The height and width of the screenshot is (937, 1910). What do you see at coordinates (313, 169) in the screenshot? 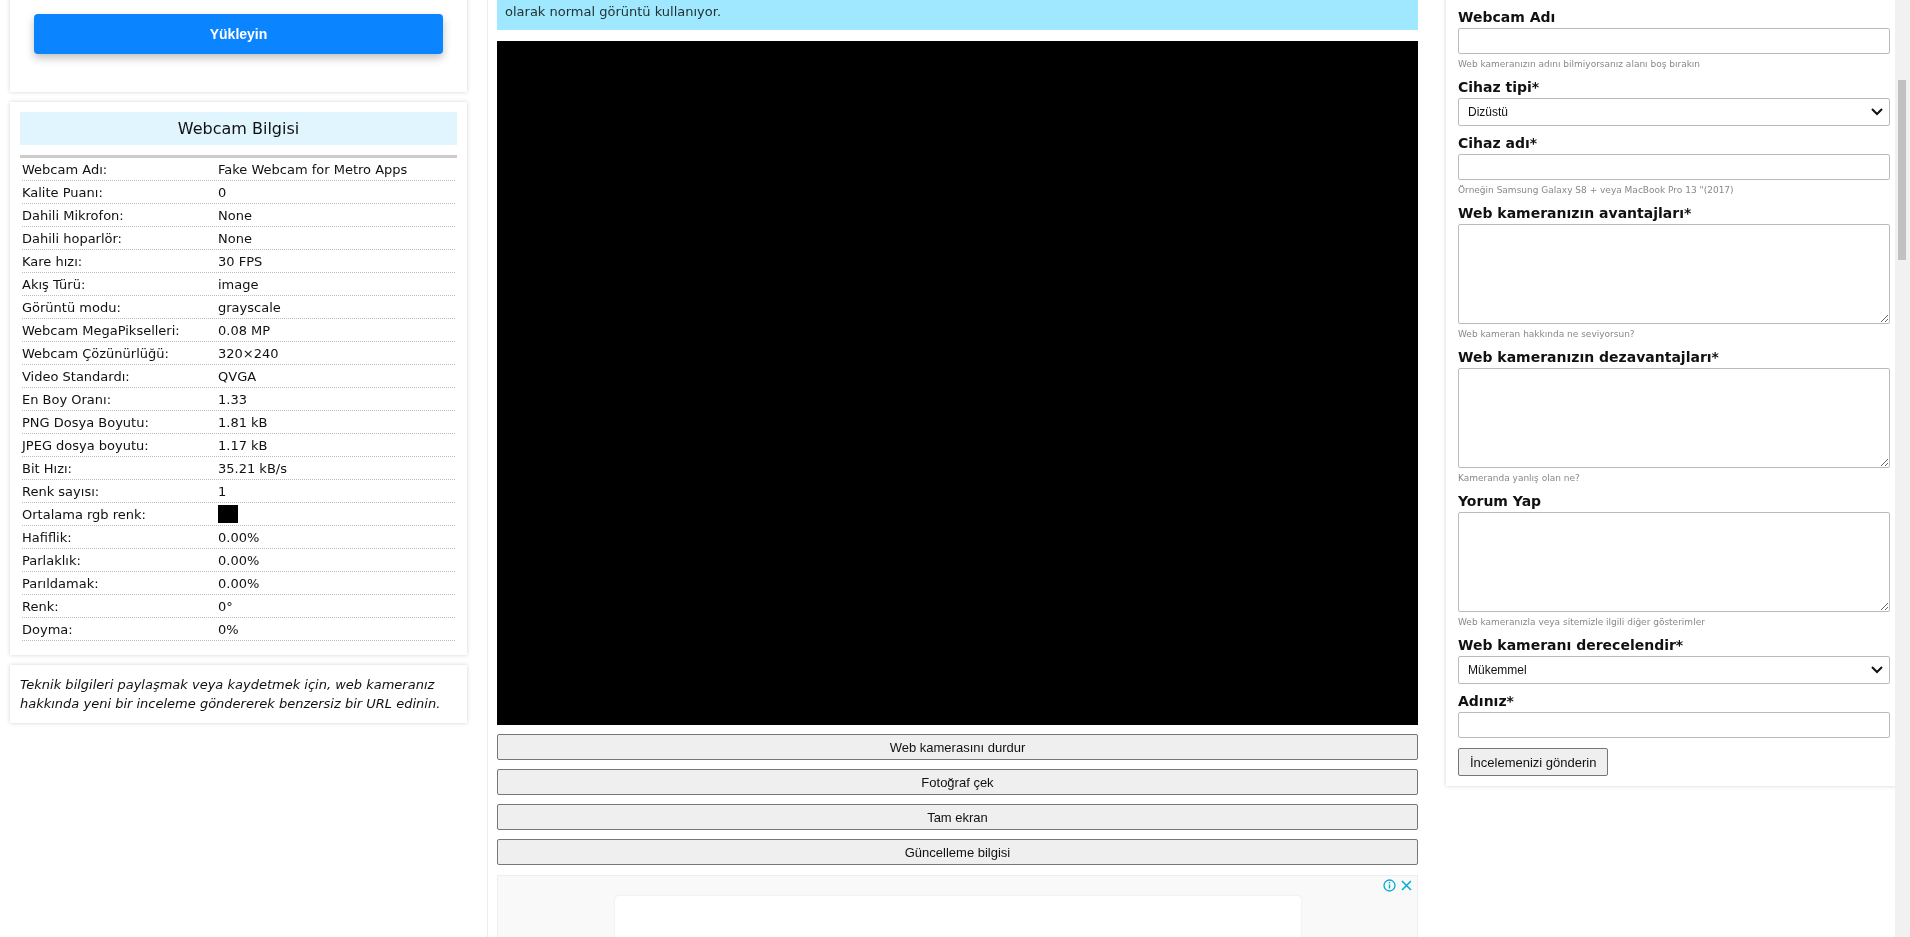
I see `row-value: Fake Webcam for Metro Apps` at bounding box center [313, 169].